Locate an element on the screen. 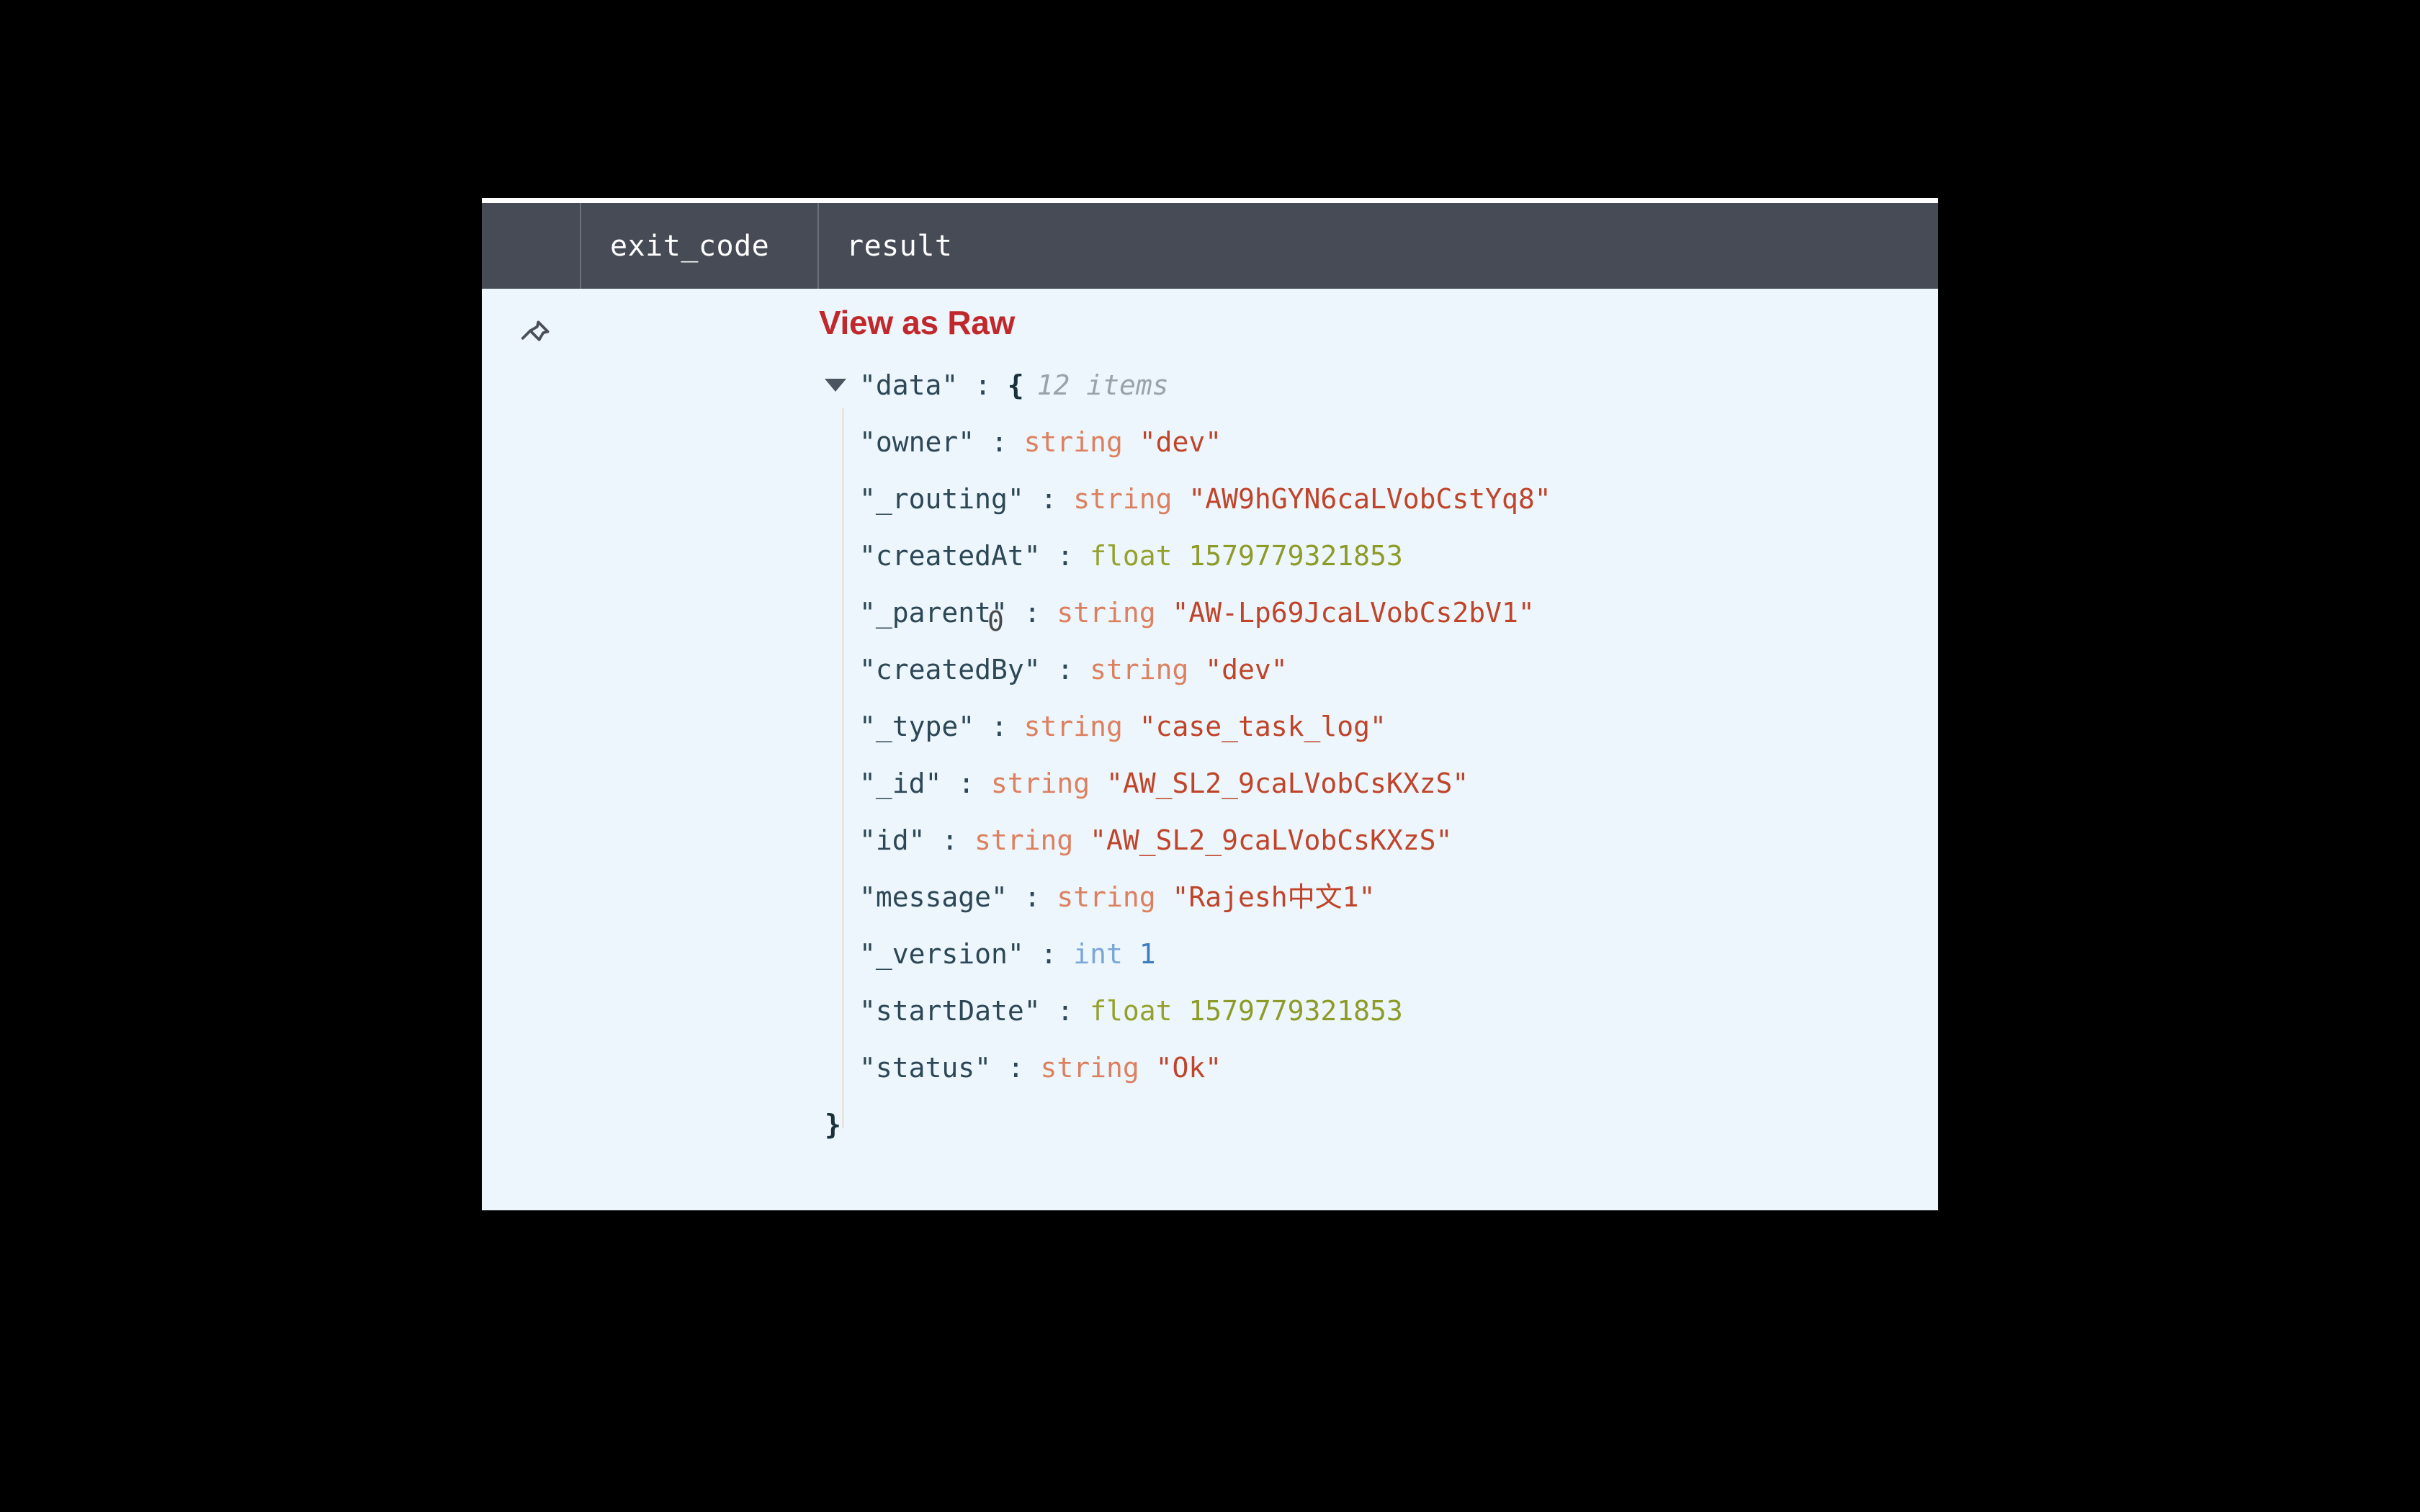 This screenshot has height=1512, width=2420. json-value: "case_task_log" is located at coordinates (1262, 726).